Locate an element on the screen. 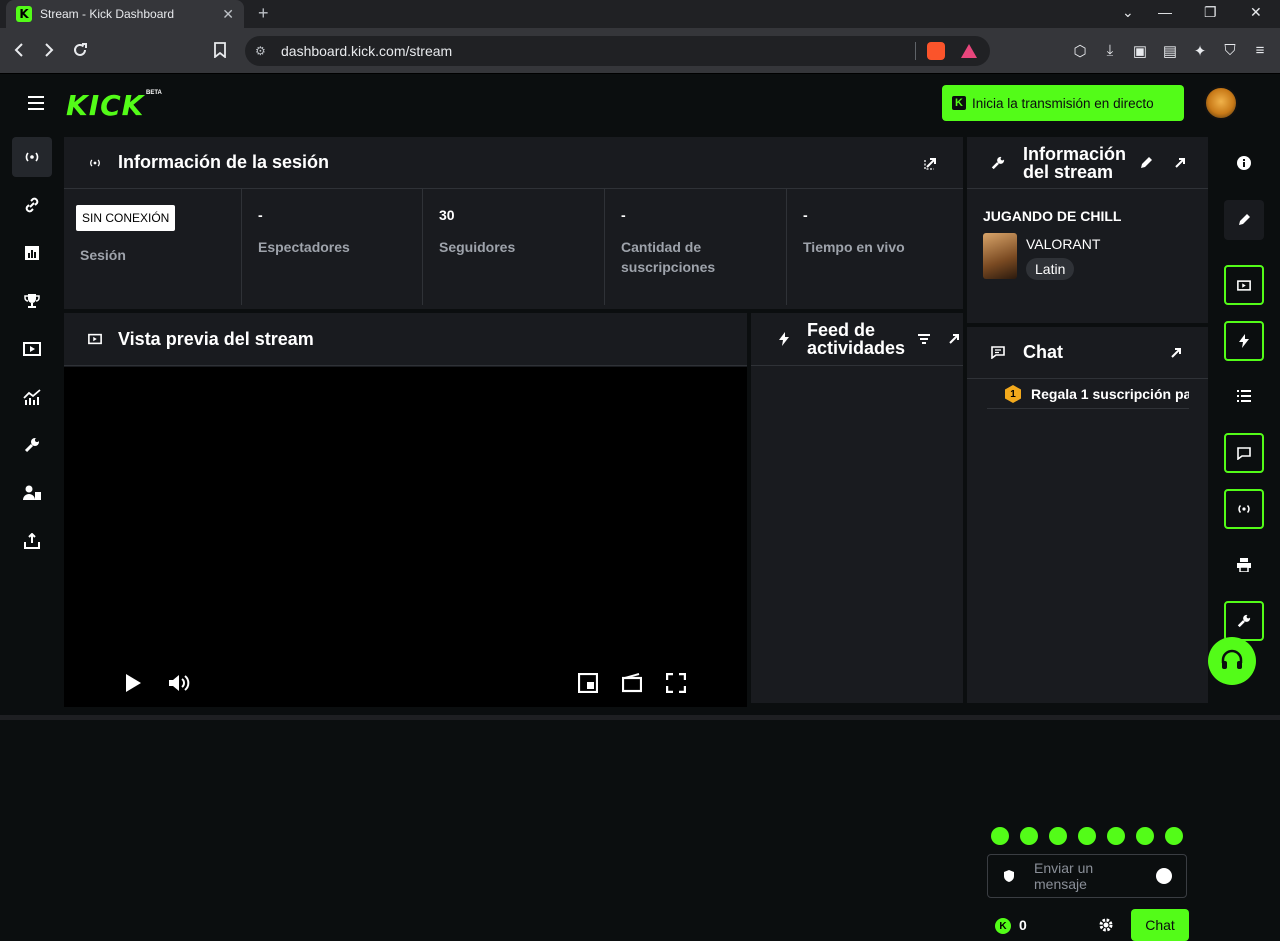 The width and height of the screenshot is (1280, 941). kick-coin-icon: K is located at coordinates (1003, 926).